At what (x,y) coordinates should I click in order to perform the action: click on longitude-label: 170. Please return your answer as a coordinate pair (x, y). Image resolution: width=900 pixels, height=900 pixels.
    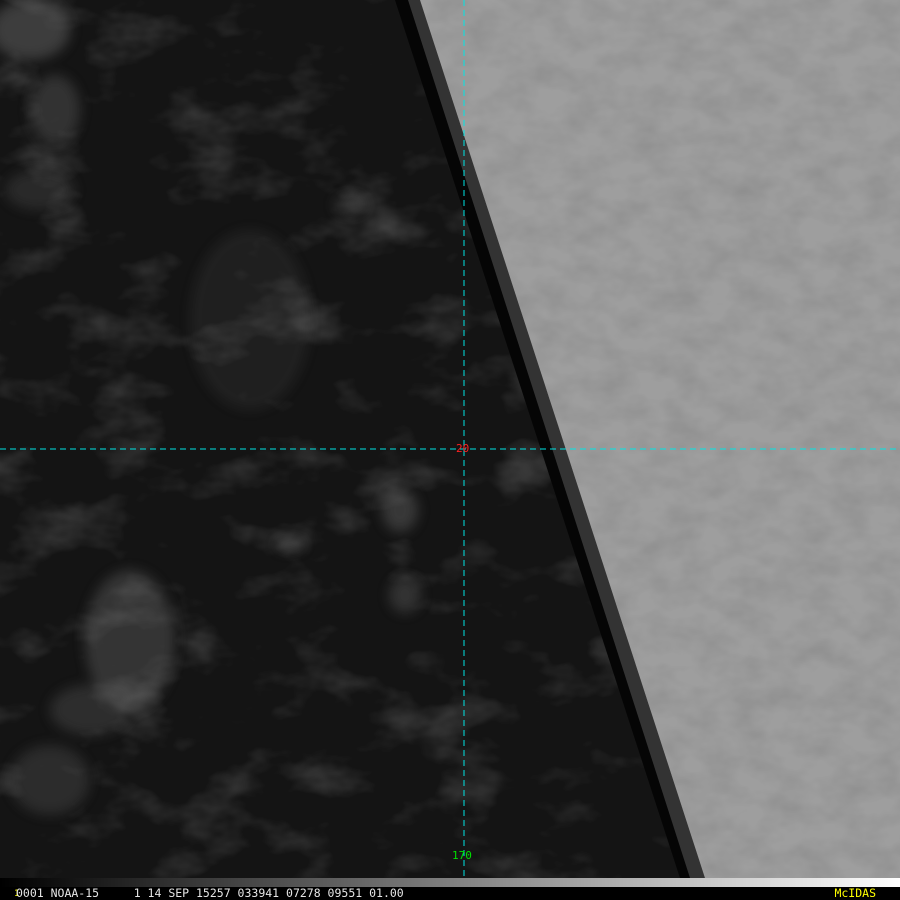
    Looking at the image, I should click on (462, 855).